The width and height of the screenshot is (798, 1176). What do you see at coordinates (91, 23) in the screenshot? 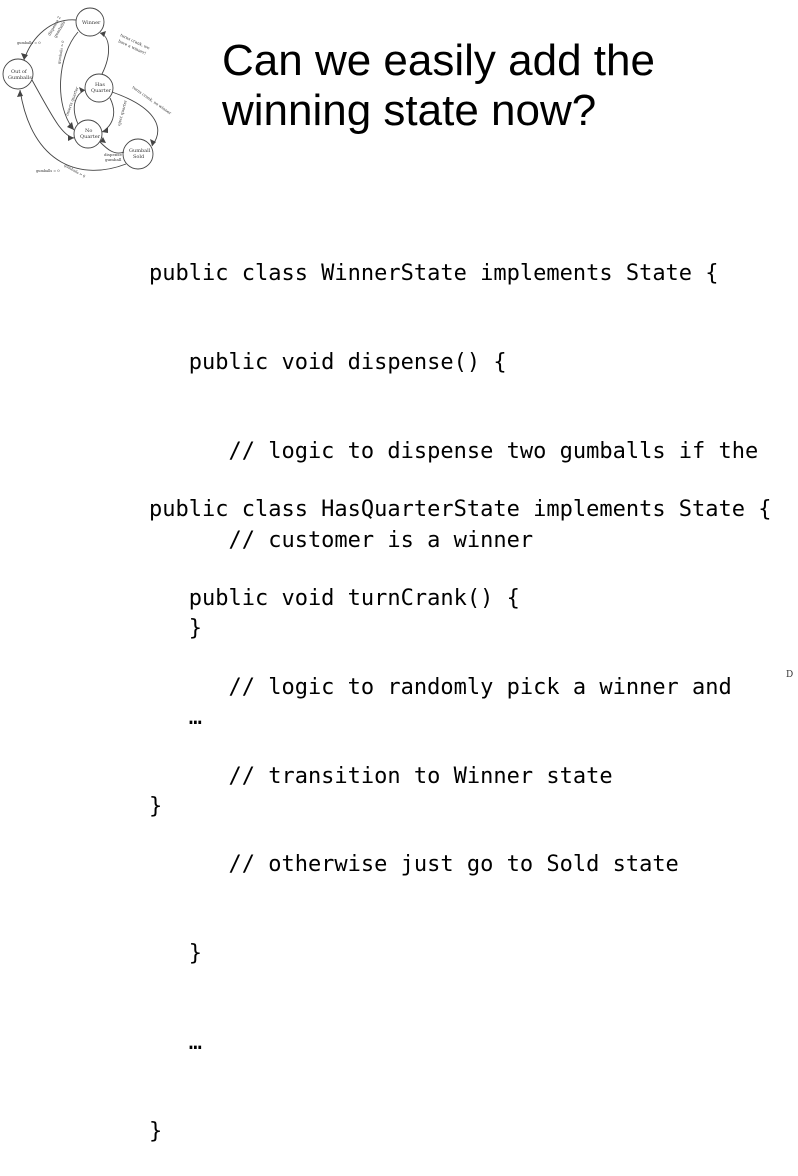
I see `label-winner: Winner` at bounding box center [91, 23].